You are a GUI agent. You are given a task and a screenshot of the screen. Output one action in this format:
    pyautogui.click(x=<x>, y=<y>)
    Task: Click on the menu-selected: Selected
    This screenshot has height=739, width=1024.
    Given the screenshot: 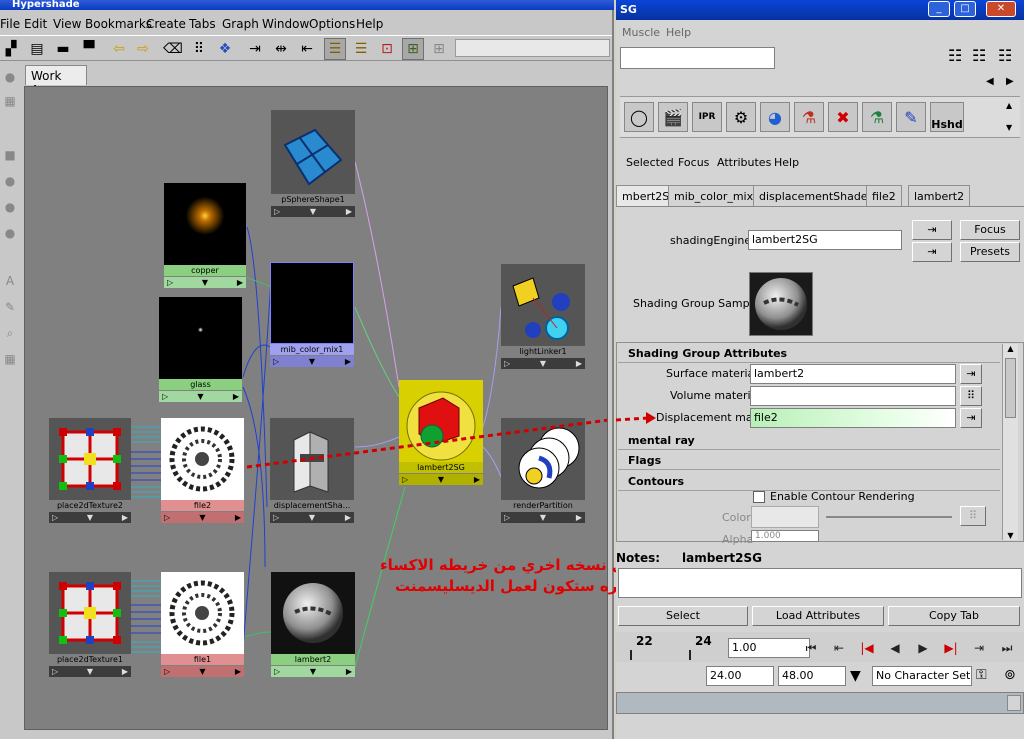 What is the action you would take?
    pyautogui.click(x=650, y=162)
    